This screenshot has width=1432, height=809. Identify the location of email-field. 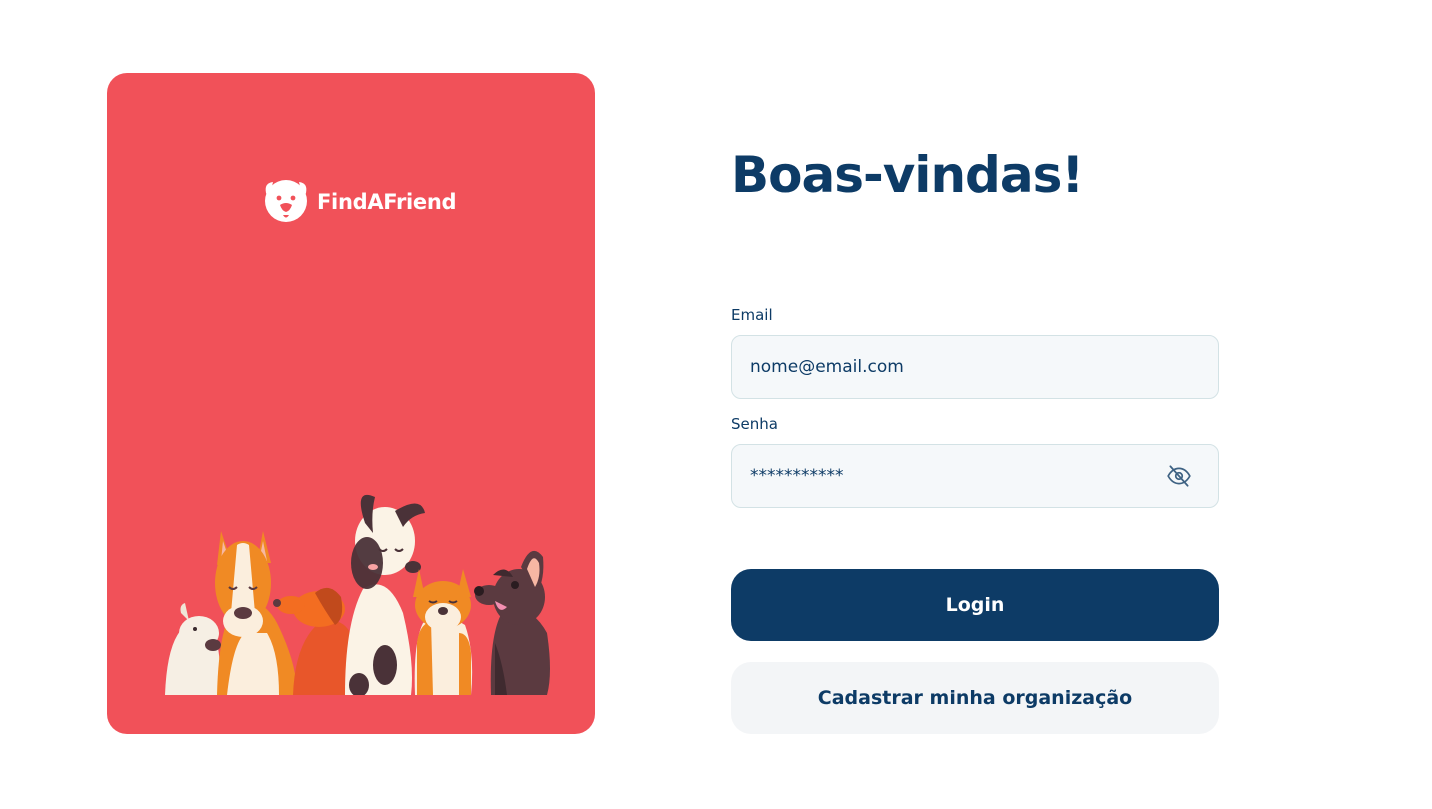
(975, 367).